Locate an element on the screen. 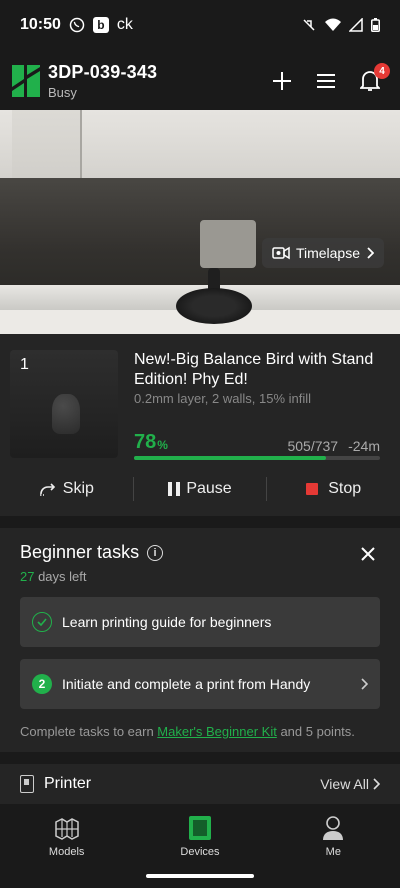  printer-info: 3DP-039-343 Busy is located at coordinates (102, 81).